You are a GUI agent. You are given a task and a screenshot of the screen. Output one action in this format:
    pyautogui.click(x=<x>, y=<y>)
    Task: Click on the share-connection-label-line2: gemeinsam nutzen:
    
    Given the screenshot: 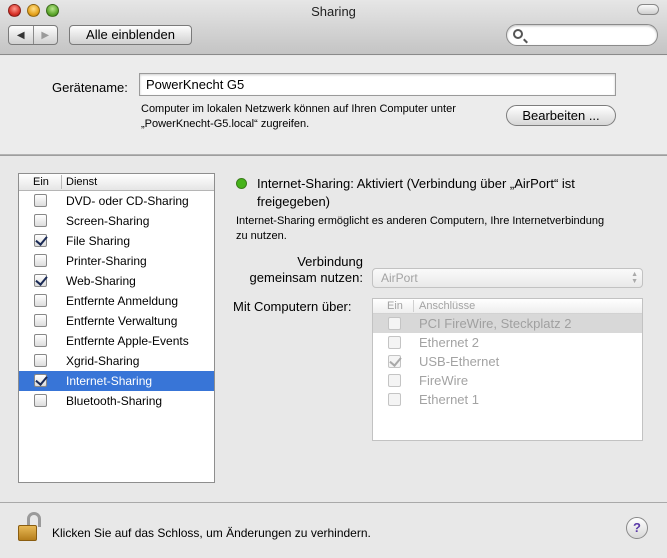 What is the action you would take?
    pyautogui.click(x=306, y=277)
    